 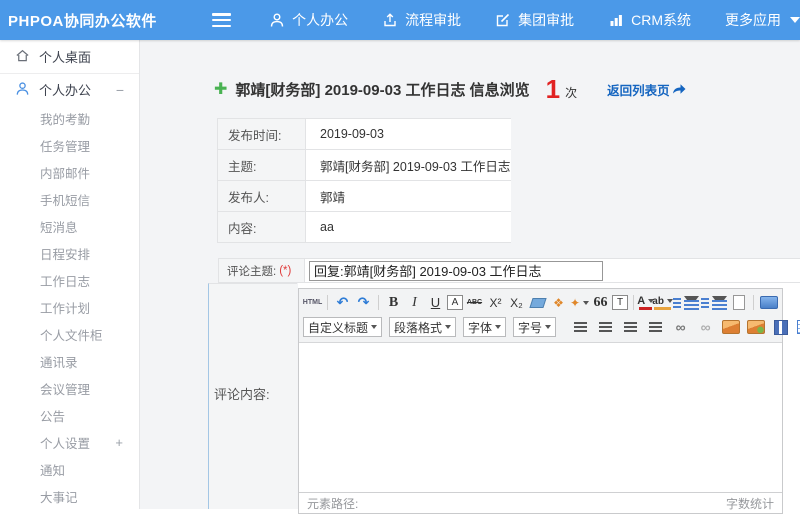 What do you see at coordinates (65, 174) in the screenshot?
I see `sidebar-item-label: 内部邮件` at bounding box center [65, 174].